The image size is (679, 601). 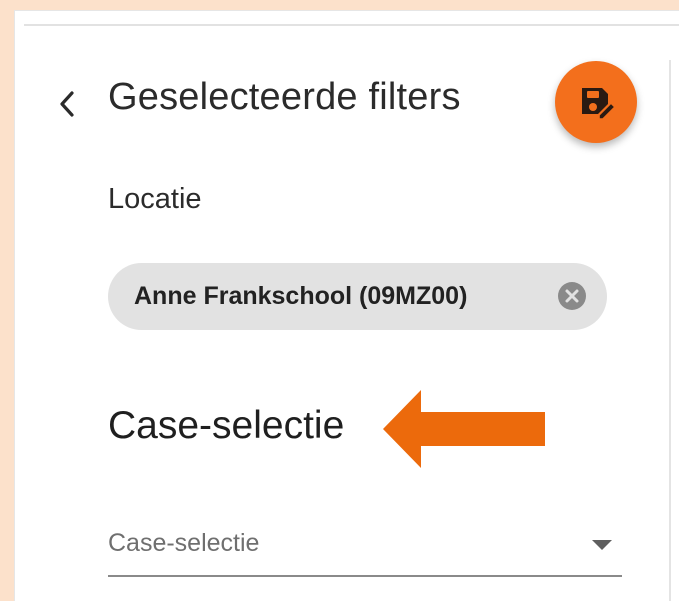 I want to click on panel-right-divider, so click(x=670, y=330).